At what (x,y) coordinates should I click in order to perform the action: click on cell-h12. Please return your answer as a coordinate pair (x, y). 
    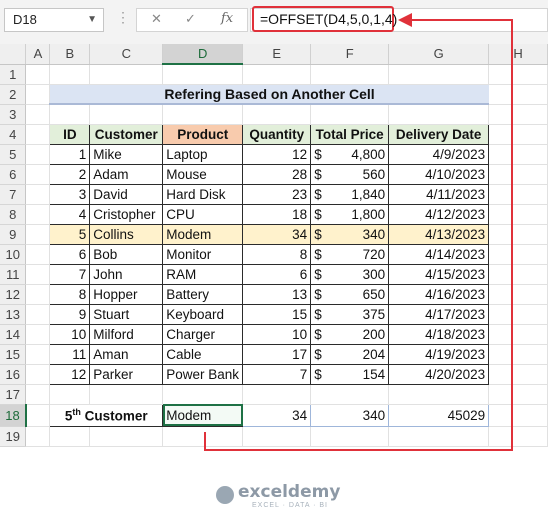
    Looking at the image, I should click on (518, 294).